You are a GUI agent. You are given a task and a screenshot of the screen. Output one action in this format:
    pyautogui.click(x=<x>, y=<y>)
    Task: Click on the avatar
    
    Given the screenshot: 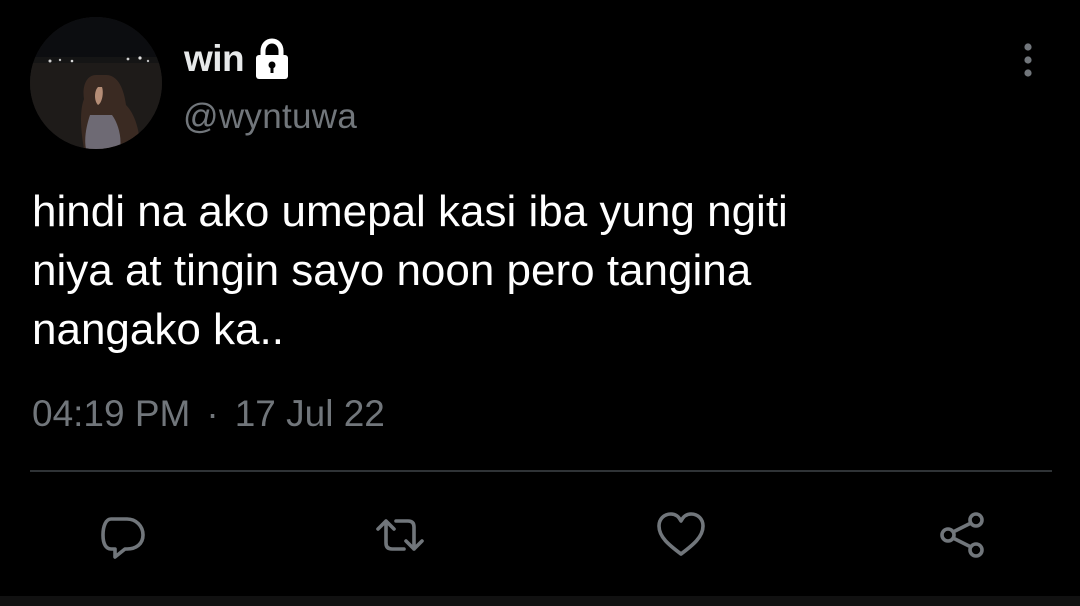 What is the action you would take?
    pyautogui.click(x=96, y=83)
    